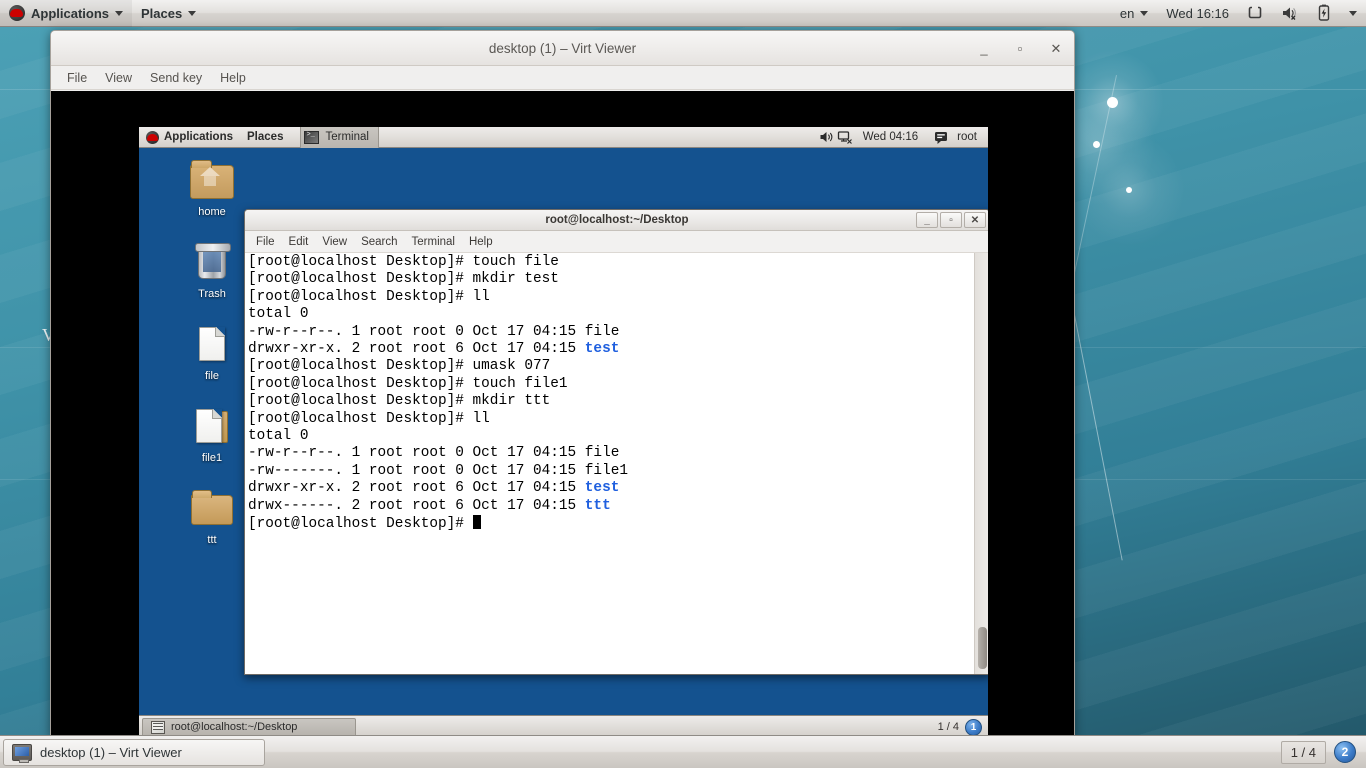 The width and height of the screenshot is (1366, 768). What do you see at coordinates (602, 349) in the screenshot?
I see `terminal-directory-name: test` at bounding box center [602, 349].